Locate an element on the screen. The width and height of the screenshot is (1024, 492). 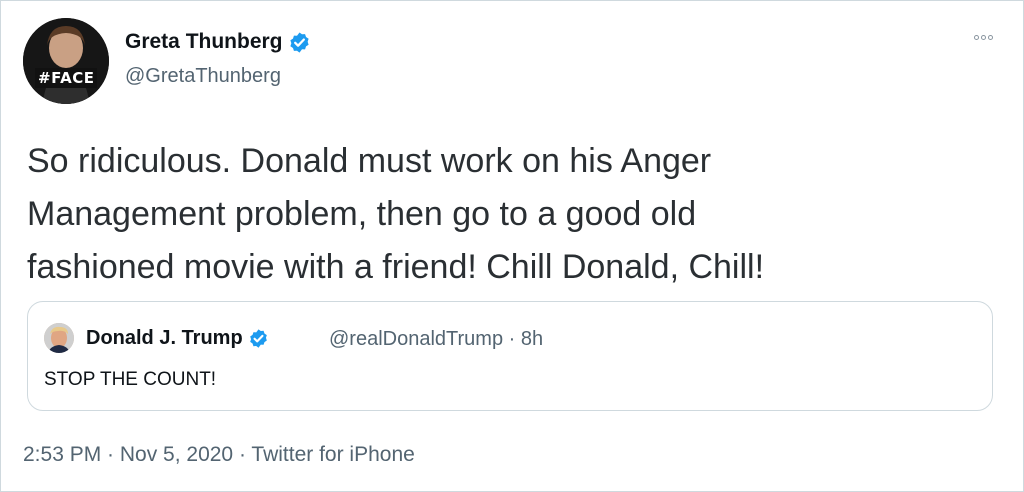
author-name-row: Greta Thunberg is located at coordinates (218, 42).